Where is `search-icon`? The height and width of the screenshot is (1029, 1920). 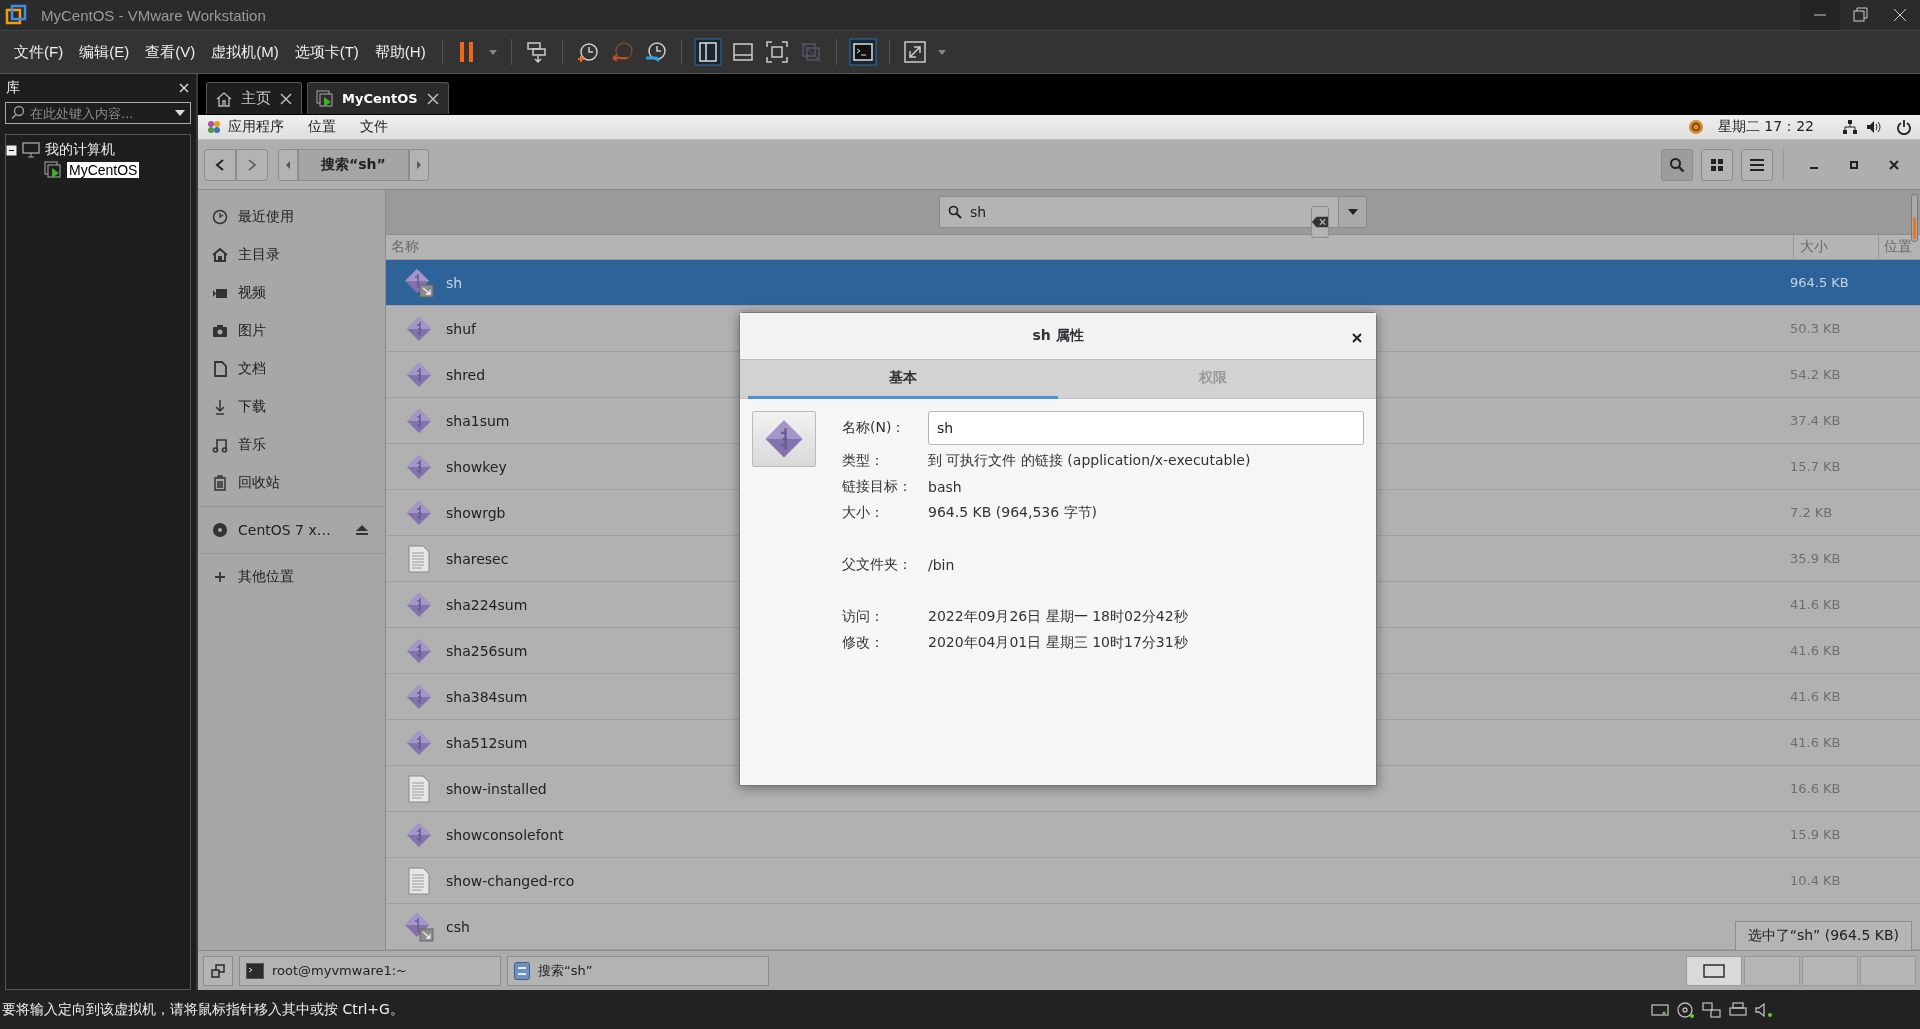
search-icon is located at coordinates (18, 113).